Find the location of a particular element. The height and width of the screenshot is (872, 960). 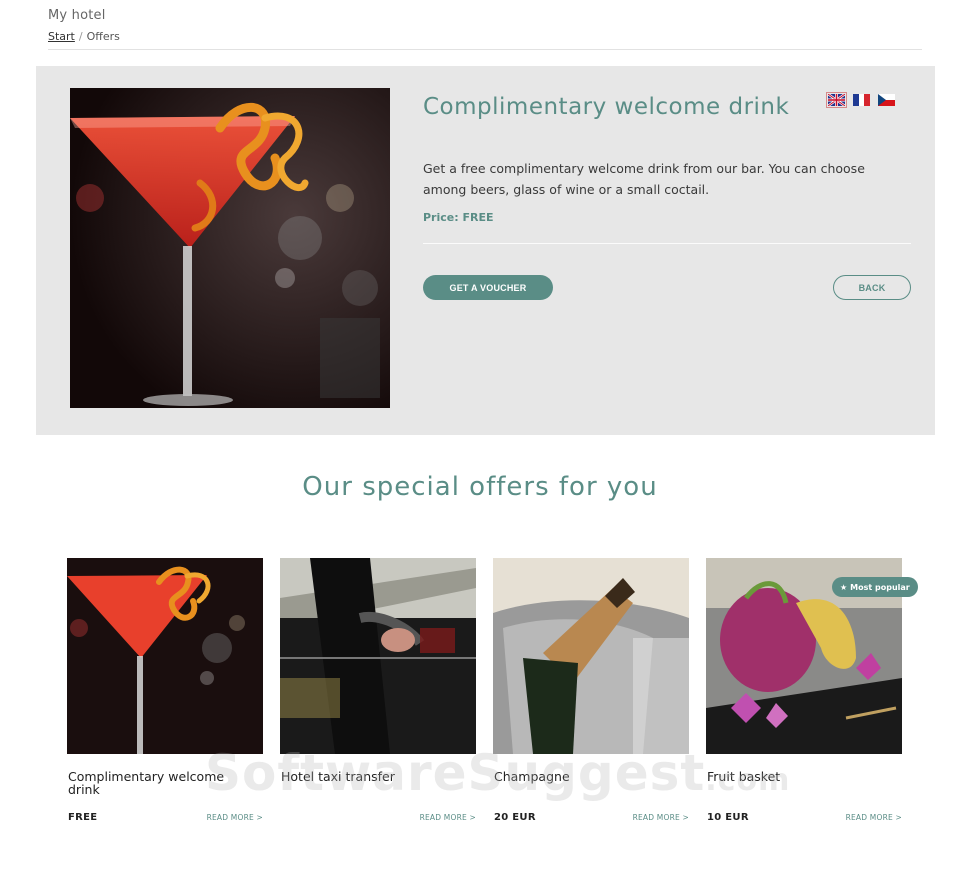

back-button: BACK is located at coordinates (872, 287).